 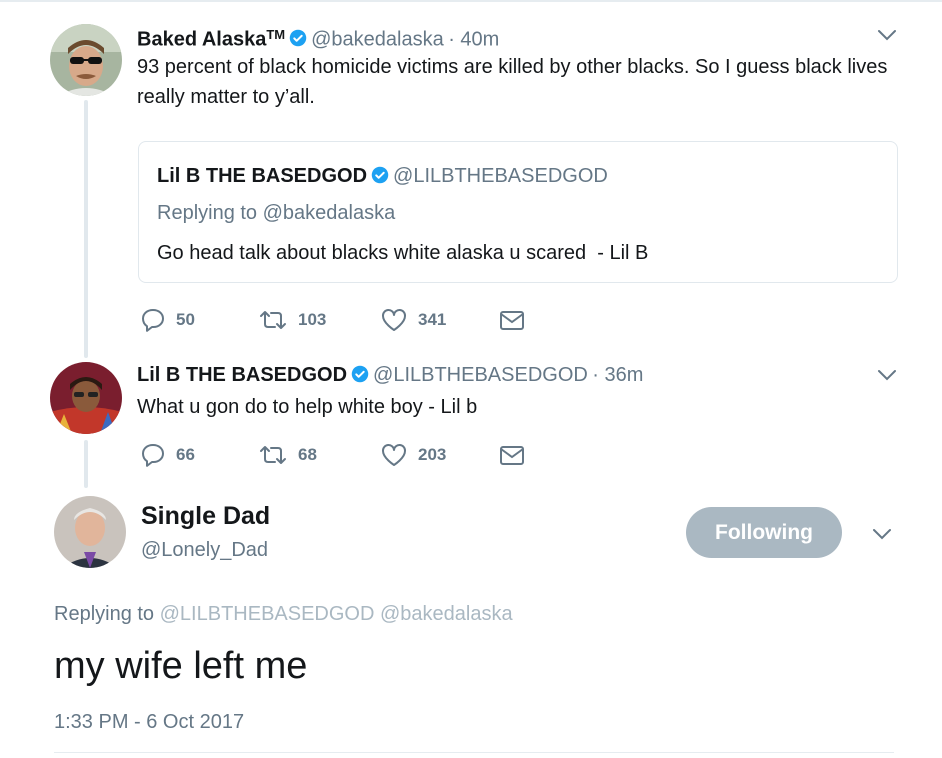 I want to click on reply-mention-link: @LILBTHEBASEDGOD, so click(x=267, y=614).